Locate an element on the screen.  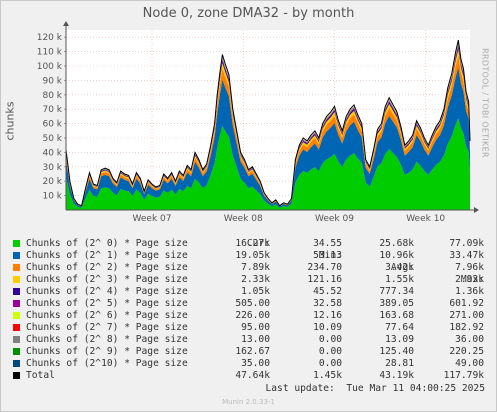
legend-row: Total 47.64k 1.45k 43.19k 117.79k is located at coordinates (248, 376).